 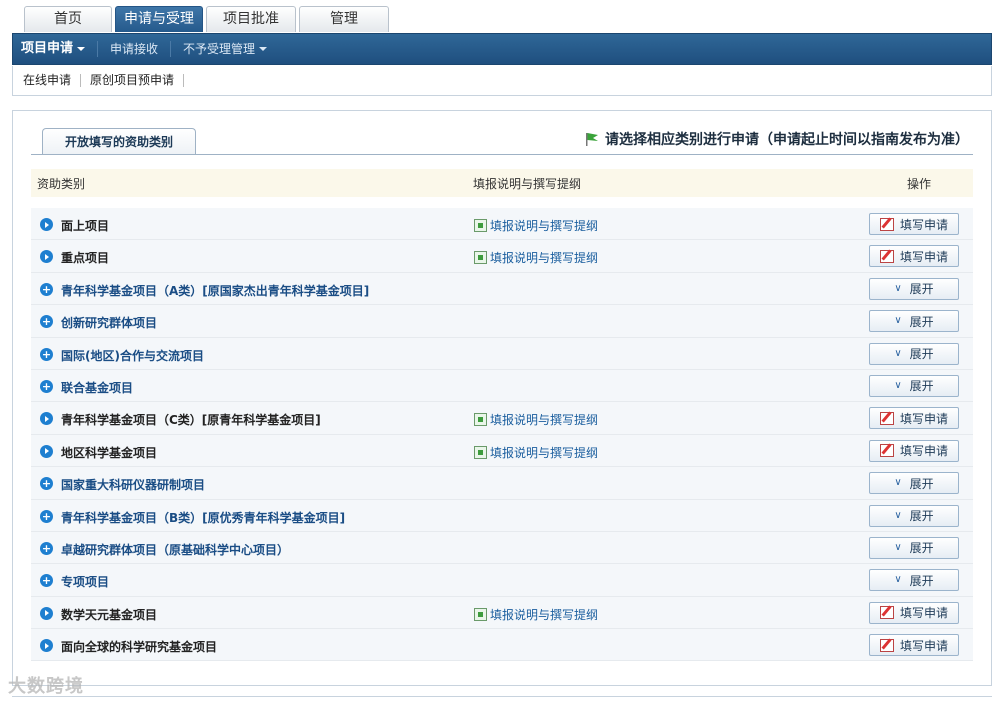 What do you see at coordinates (97, 387) in the screenshot?
I see `category-name: 联合基金项目` at bounding box center [97, 387].